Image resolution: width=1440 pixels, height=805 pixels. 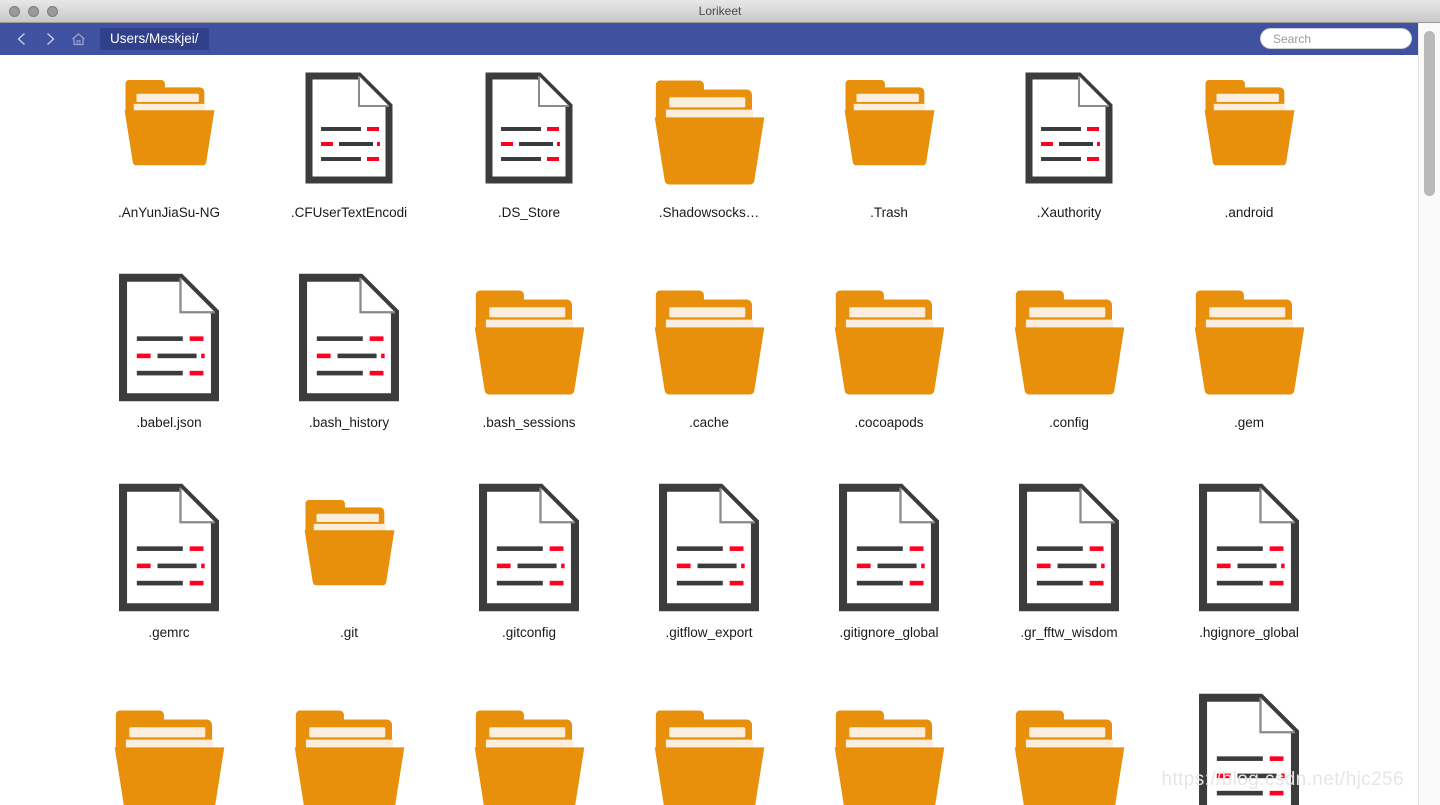 I want to click on folder-item: .AnYunJiaSu-NG, so click(x=169, y=160).